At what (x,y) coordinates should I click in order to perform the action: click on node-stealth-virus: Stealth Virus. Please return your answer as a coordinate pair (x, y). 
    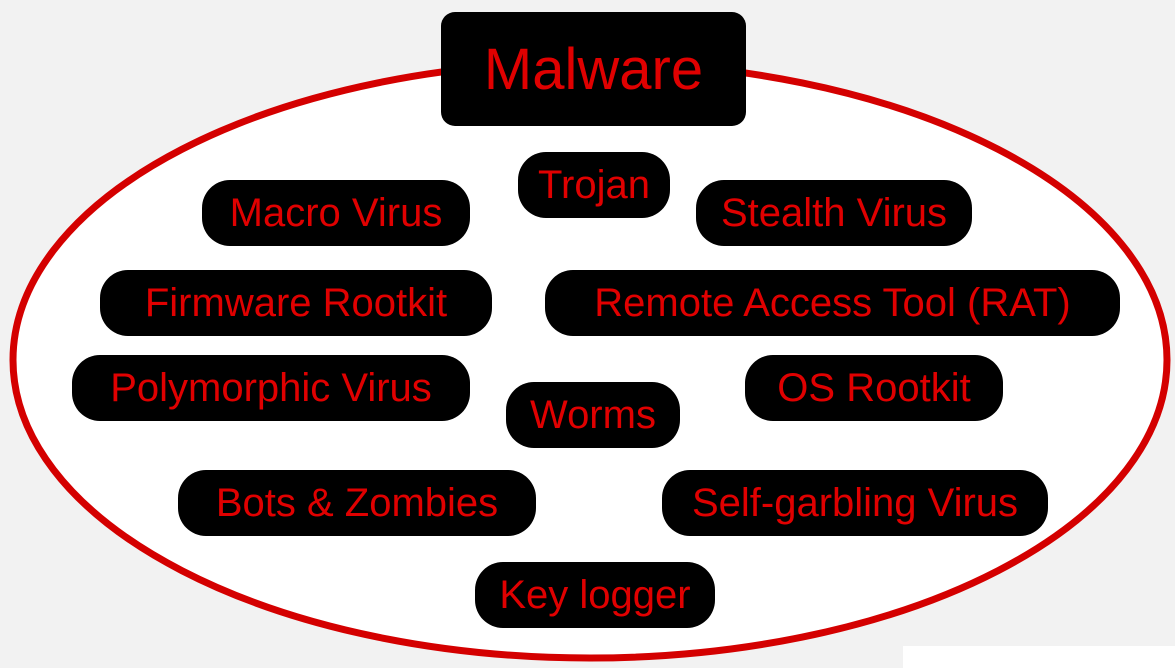
    Looking at the image, I should click on (834, 213).